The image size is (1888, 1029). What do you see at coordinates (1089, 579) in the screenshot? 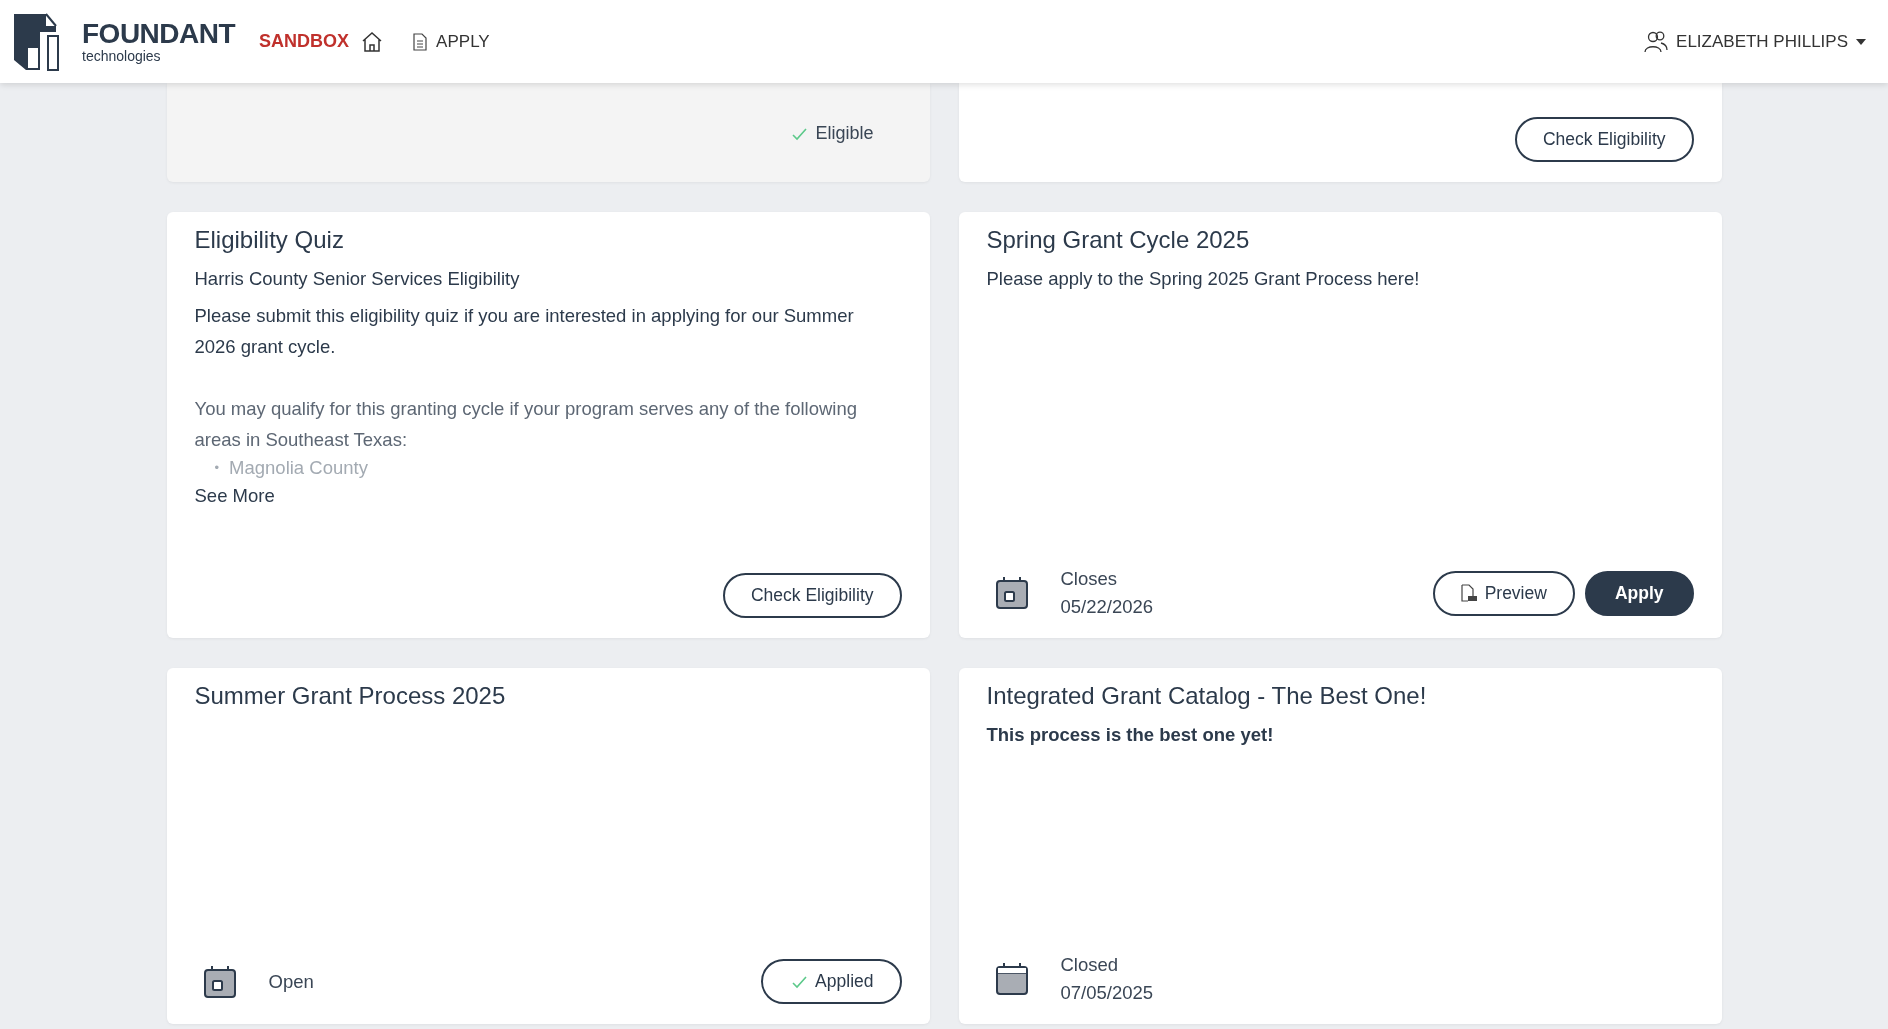
I see `date-status: Closes` at bounding box center [1089, 579].